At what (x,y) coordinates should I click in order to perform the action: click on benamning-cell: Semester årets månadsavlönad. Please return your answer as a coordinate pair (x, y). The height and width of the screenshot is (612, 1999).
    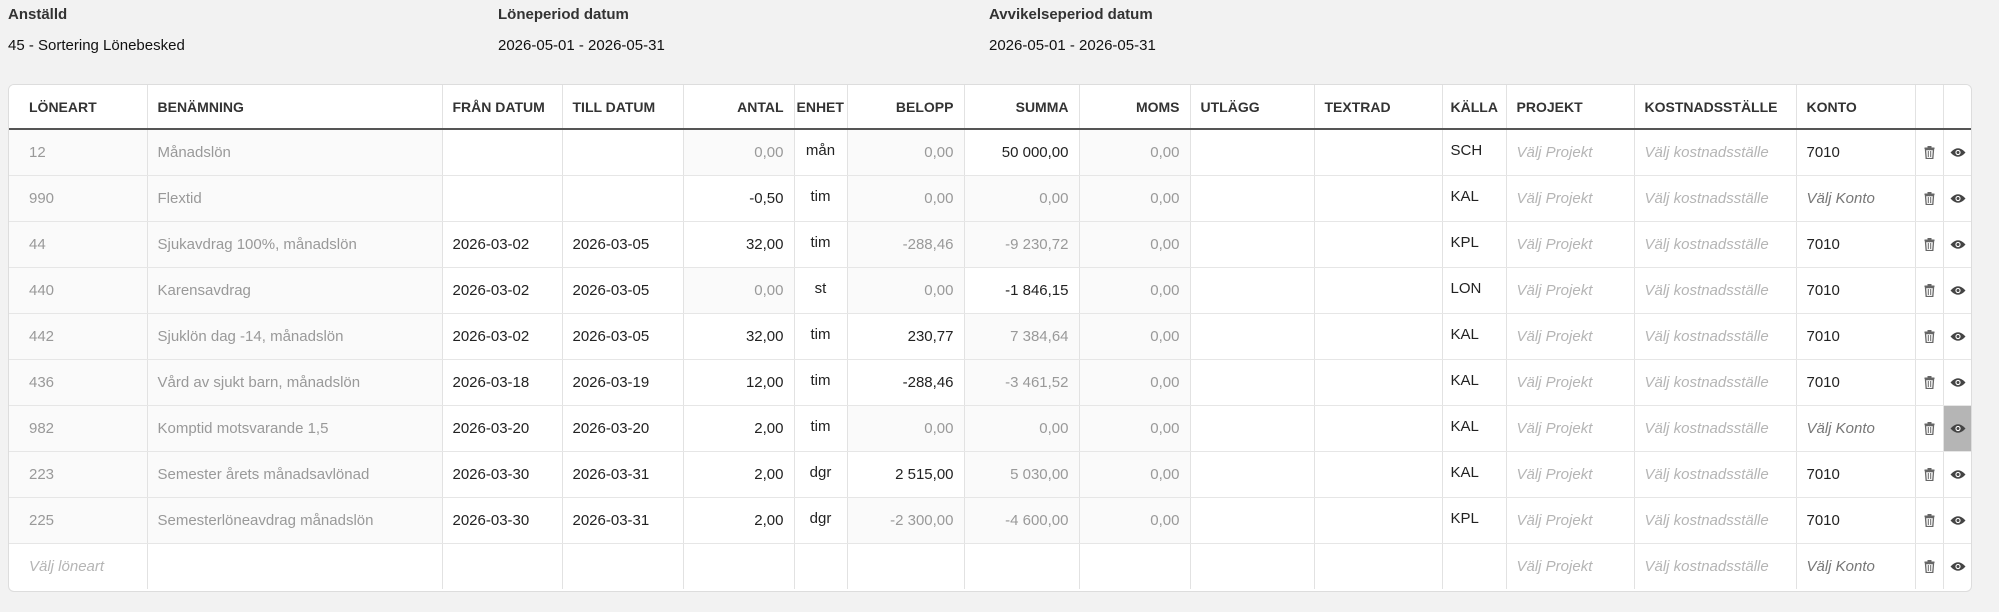
    Looking at the image, I should click on (295, 474).